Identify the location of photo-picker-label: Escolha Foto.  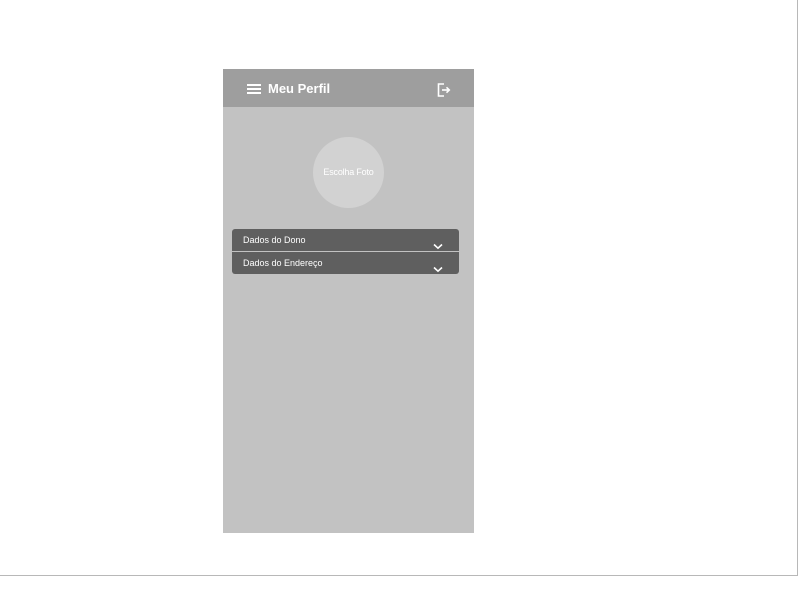
(348, 172).